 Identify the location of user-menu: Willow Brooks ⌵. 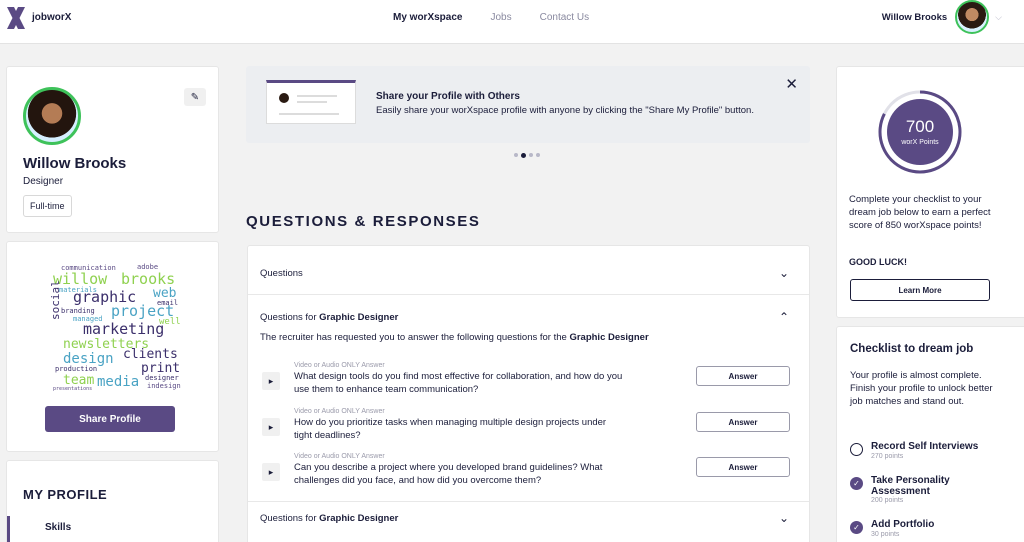
(942, 17).